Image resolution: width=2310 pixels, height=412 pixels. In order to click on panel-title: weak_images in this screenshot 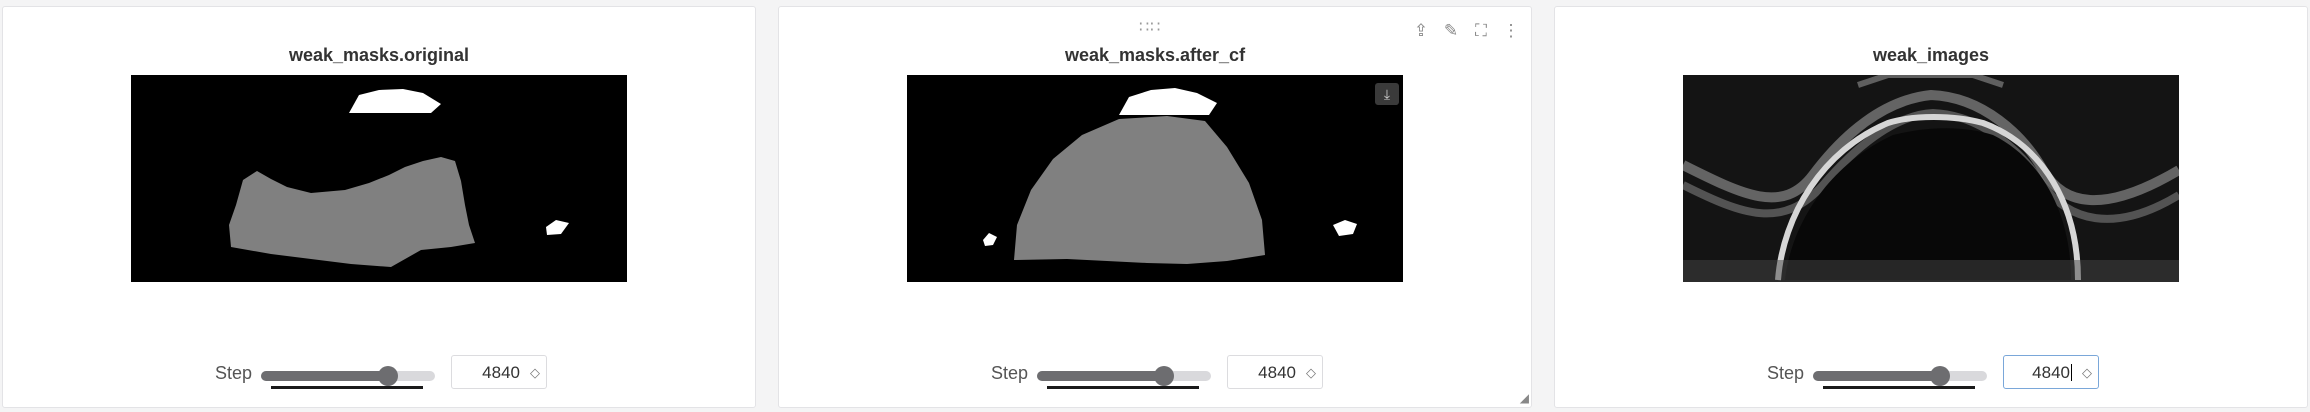, I will do `click(1931, 55)`.